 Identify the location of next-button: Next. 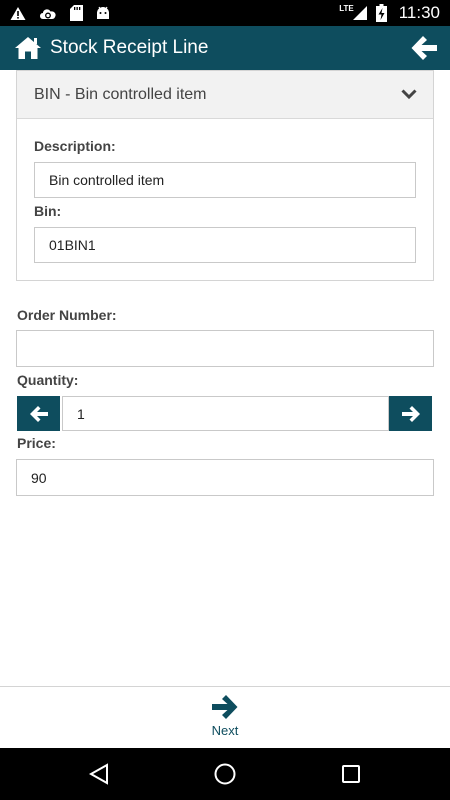
(225, 719).